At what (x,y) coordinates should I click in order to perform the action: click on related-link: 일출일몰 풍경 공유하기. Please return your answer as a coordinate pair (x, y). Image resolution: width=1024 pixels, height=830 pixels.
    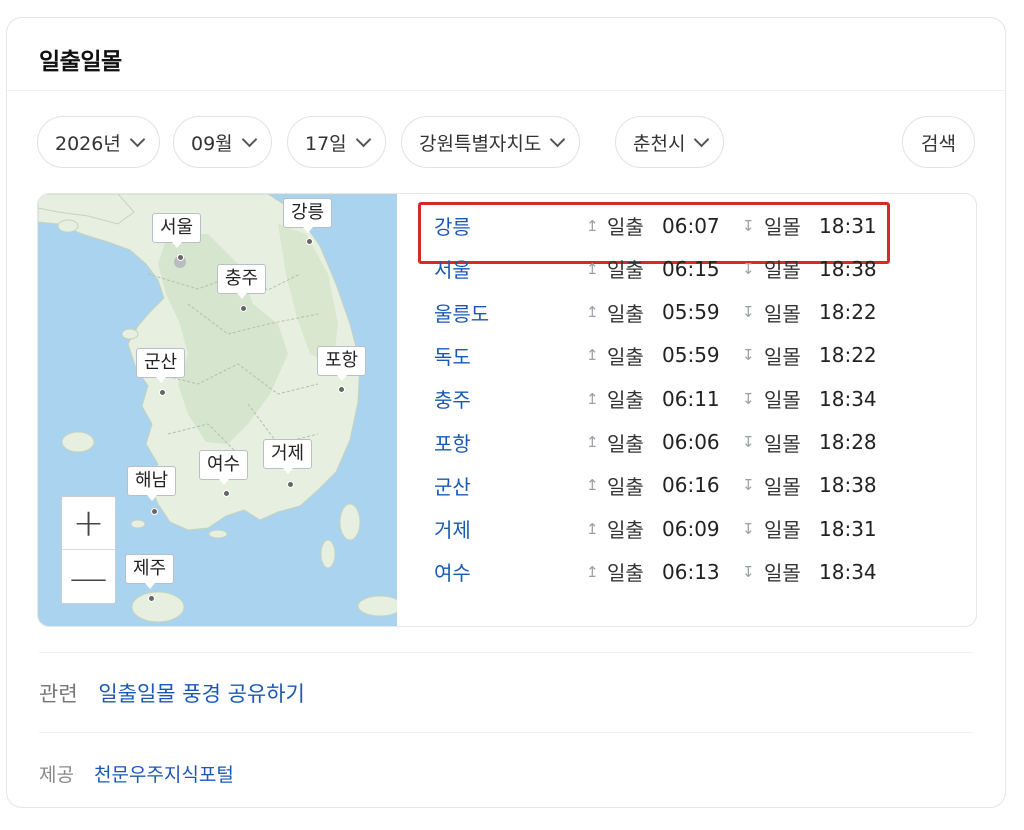
    Looking at the image, I should click on (201, 694).